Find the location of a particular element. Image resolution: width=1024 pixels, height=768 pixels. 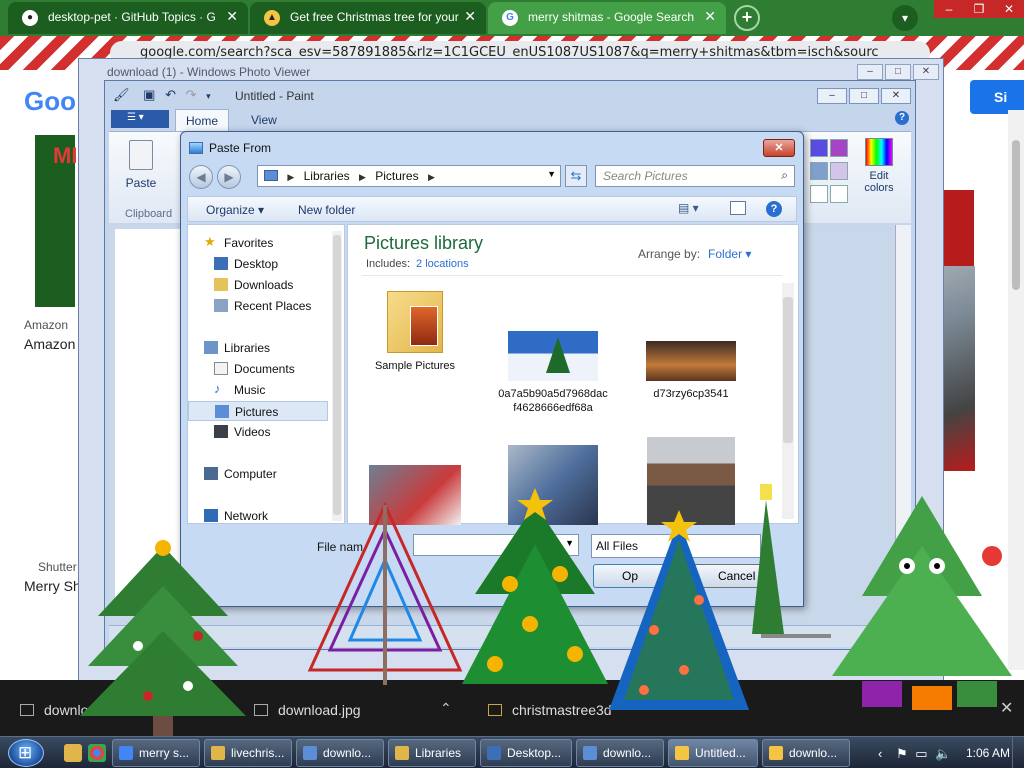

back-button: ◀ is located at coordinates (201, 177).